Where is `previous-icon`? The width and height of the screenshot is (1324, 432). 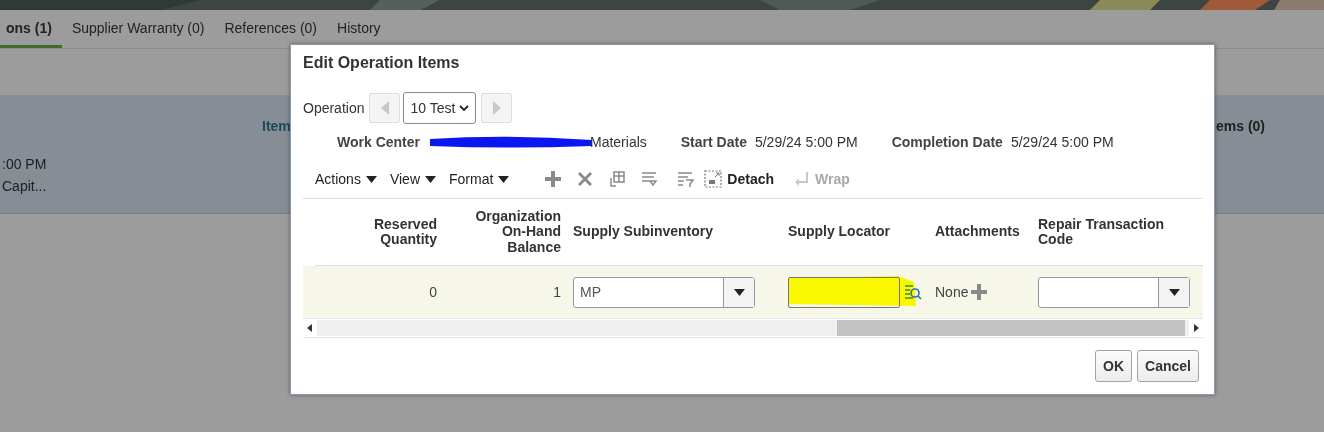
previous-icon is located at coordinates (385, 108).